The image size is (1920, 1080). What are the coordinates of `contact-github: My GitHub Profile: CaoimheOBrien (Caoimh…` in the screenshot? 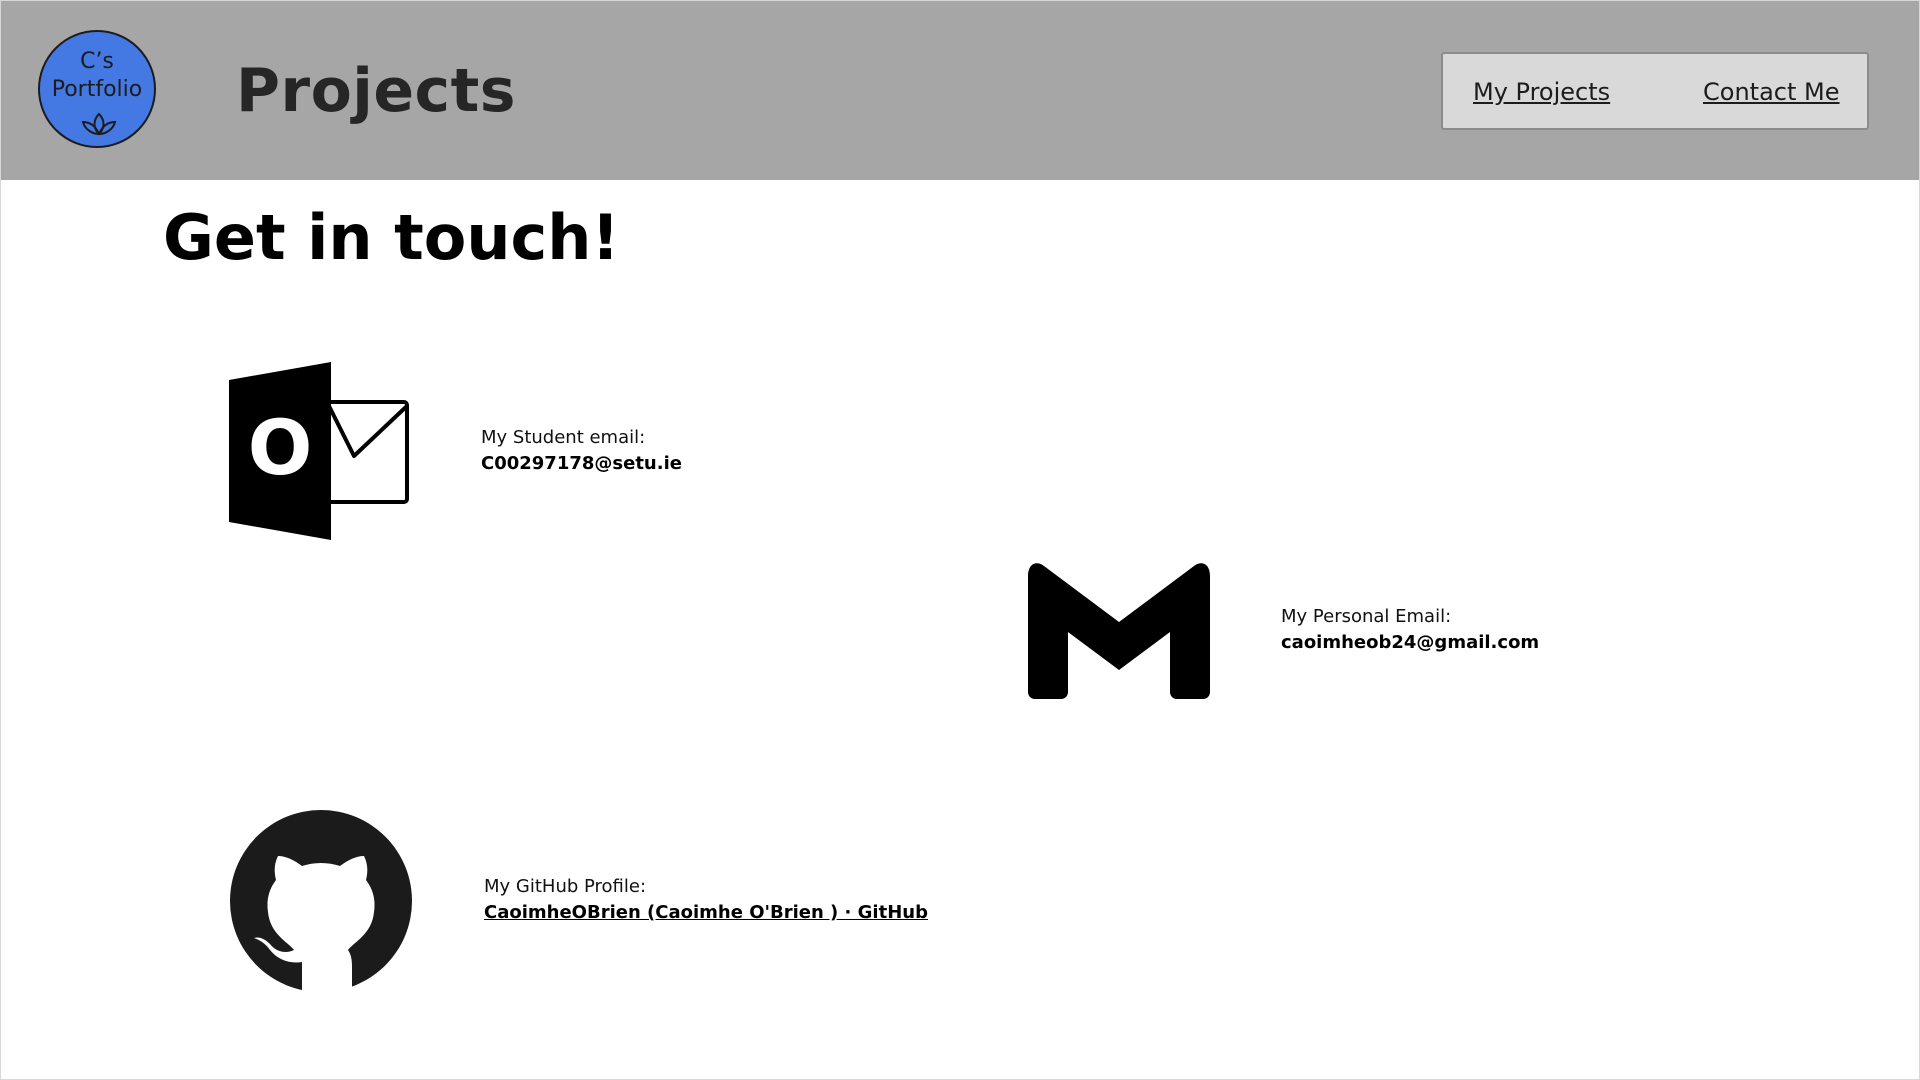 It's located at (706, 900).